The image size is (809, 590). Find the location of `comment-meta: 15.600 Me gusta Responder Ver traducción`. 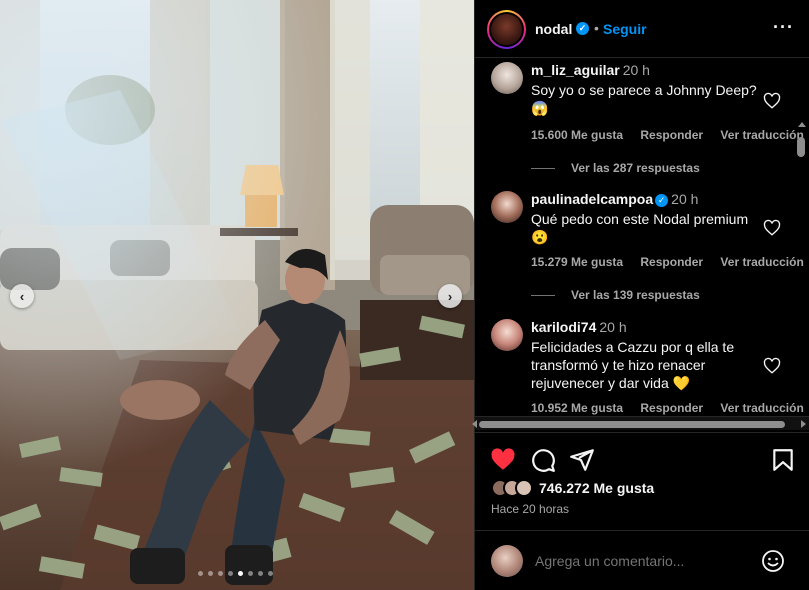

comment-meta: 15.600 Me gusta Responder Ver traducción is located at coordinates (670, 135).